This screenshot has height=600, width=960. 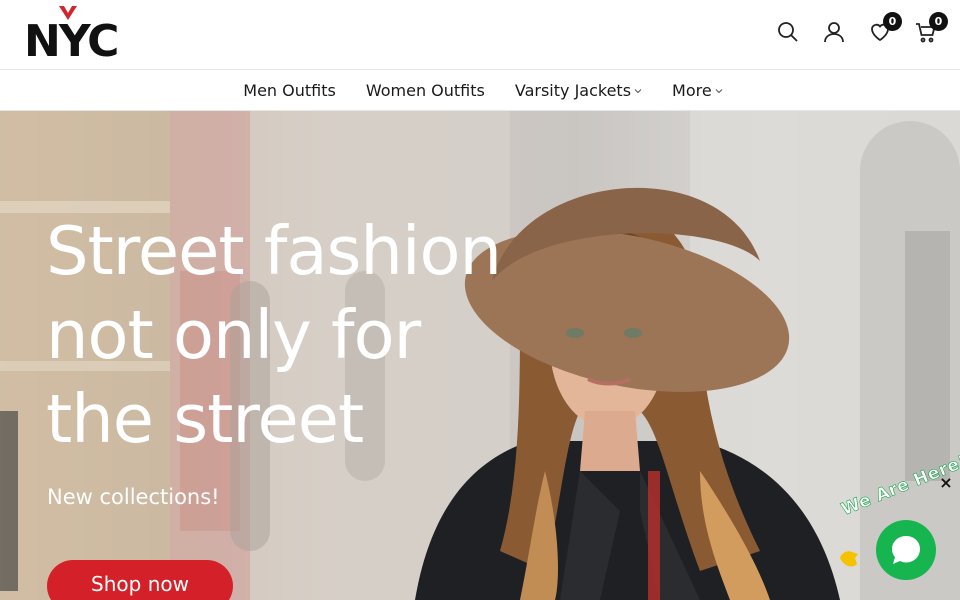 What do you see at coordinates (480, 35) in the screenshot?
I see `site-header: NYC 0 0` at bounding box center [480, 35].